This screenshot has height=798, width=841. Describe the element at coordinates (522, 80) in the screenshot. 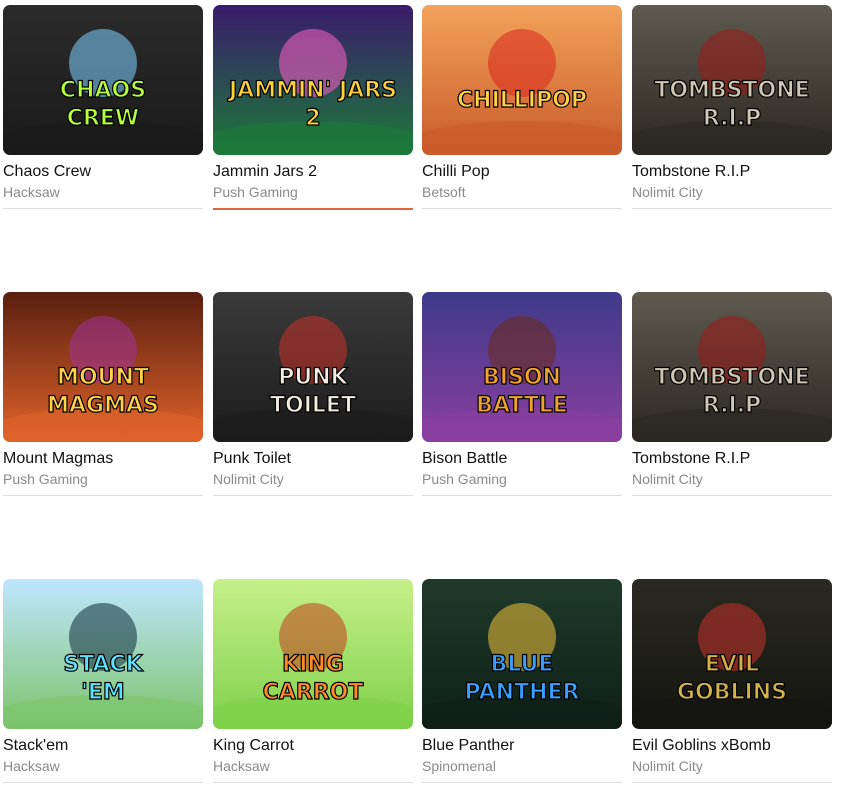

I see `game-thumbnail: CHILLIPOP` at that location.